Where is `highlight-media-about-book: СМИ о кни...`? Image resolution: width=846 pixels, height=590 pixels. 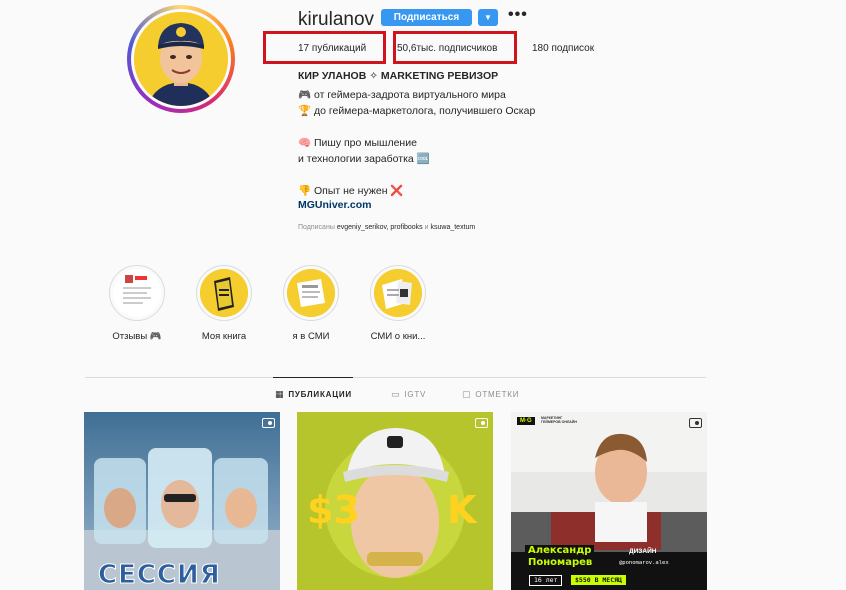 highlight-media-about-book: СМИ о кни... is located at coordinates (398, 303).